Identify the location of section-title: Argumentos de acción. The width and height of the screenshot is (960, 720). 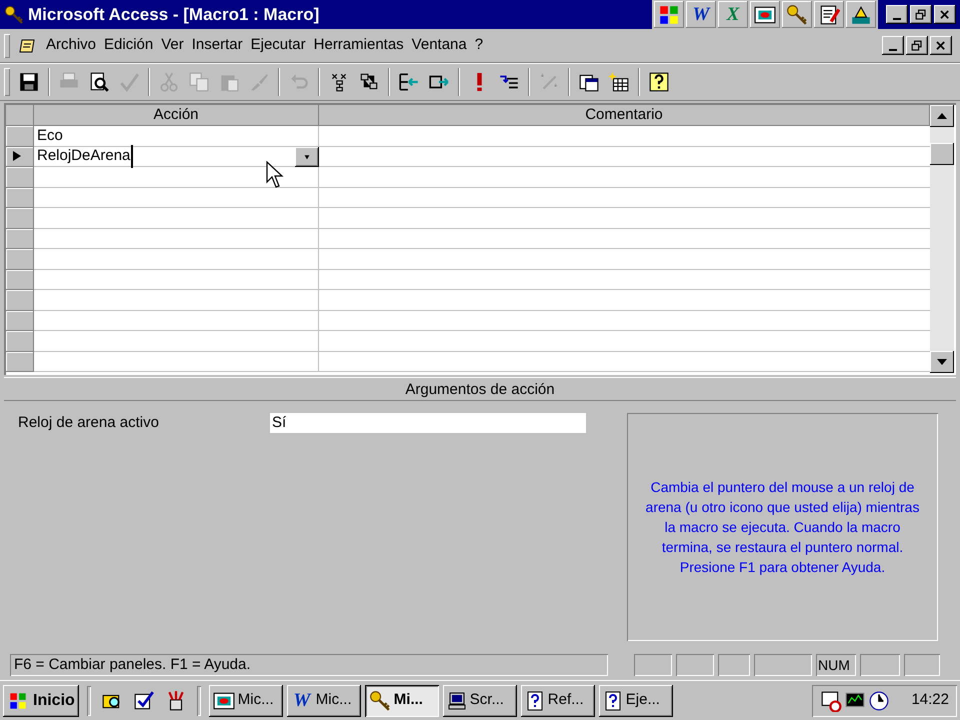
(480, 389).